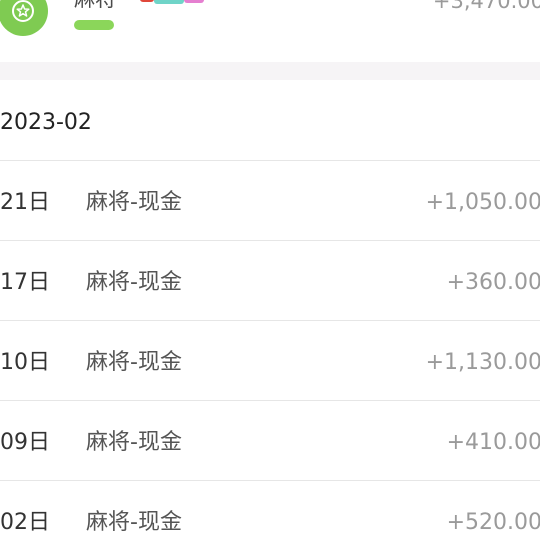 The width and height of the screenshot is (540, 540). I want to click on record-amount: +360.00, so click(493, 282).